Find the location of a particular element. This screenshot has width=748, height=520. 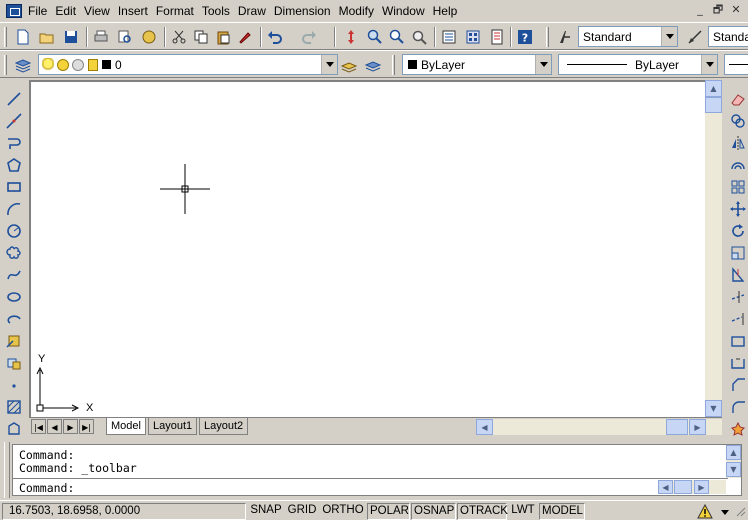

command-history-scrollbar: ▲ ▼ is located at coordinates (733, 461).